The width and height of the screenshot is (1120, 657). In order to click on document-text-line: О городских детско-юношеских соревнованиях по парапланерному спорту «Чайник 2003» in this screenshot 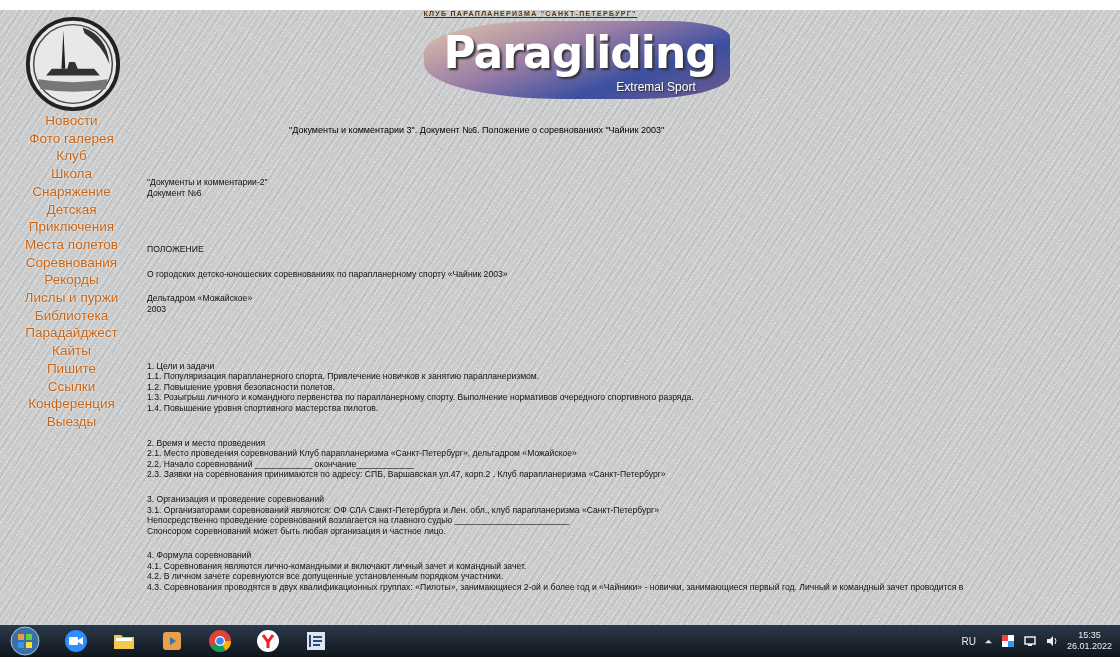, I will do `click(328, 274)`.